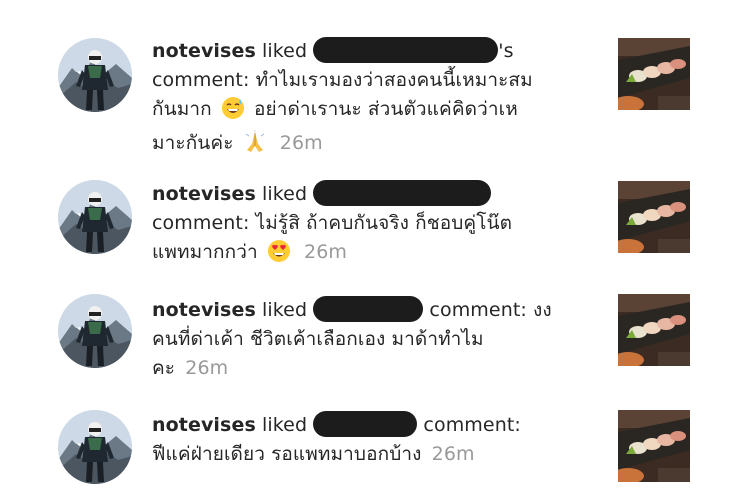 This screenshot has width=749, height=500. Describe the element at coordinates (506, 51) in the screenshot. I see `possessive-text: 's` at that location.